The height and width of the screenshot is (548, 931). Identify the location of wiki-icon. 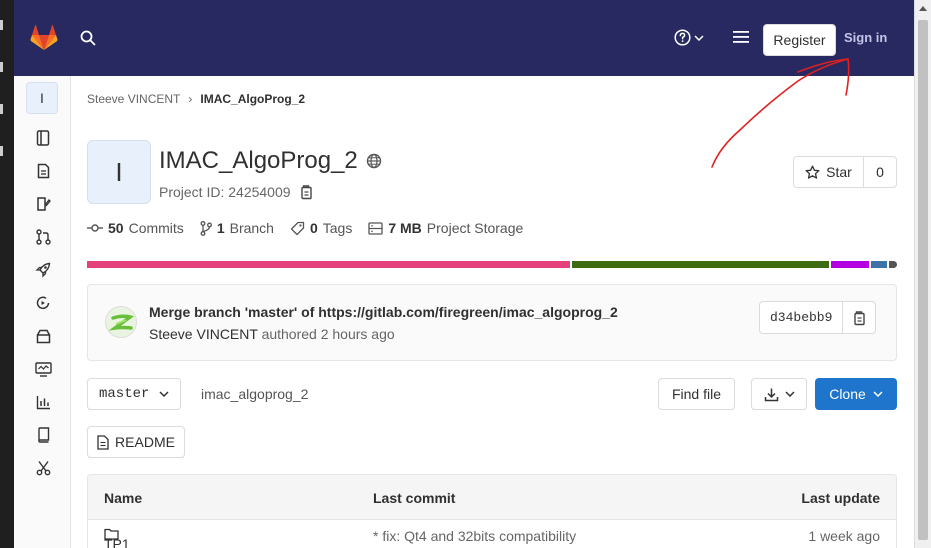
(43, 435).